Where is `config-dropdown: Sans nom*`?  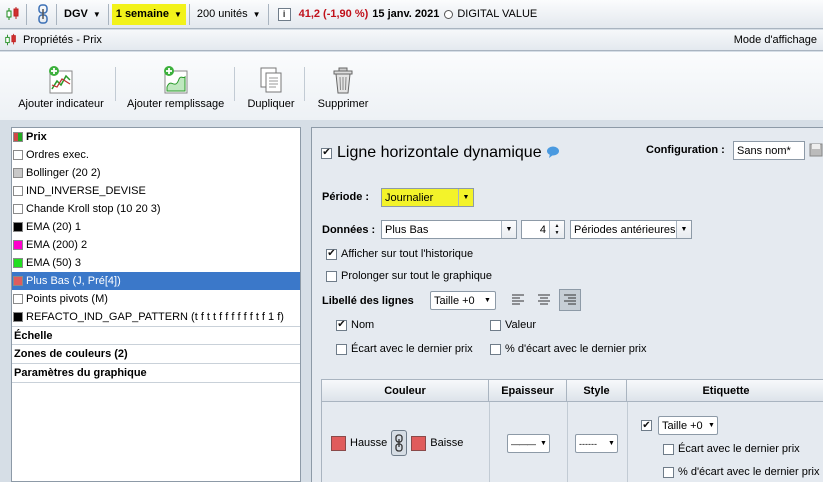 config-dropdown: Sans nom* is located at coordinates (769, 150).